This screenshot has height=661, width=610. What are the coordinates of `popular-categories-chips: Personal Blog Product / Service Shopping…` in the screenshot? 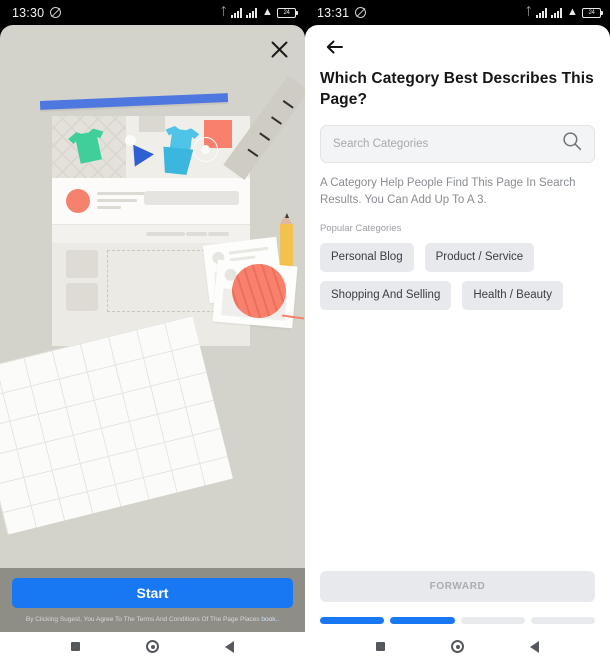 It's located at (457, 276).